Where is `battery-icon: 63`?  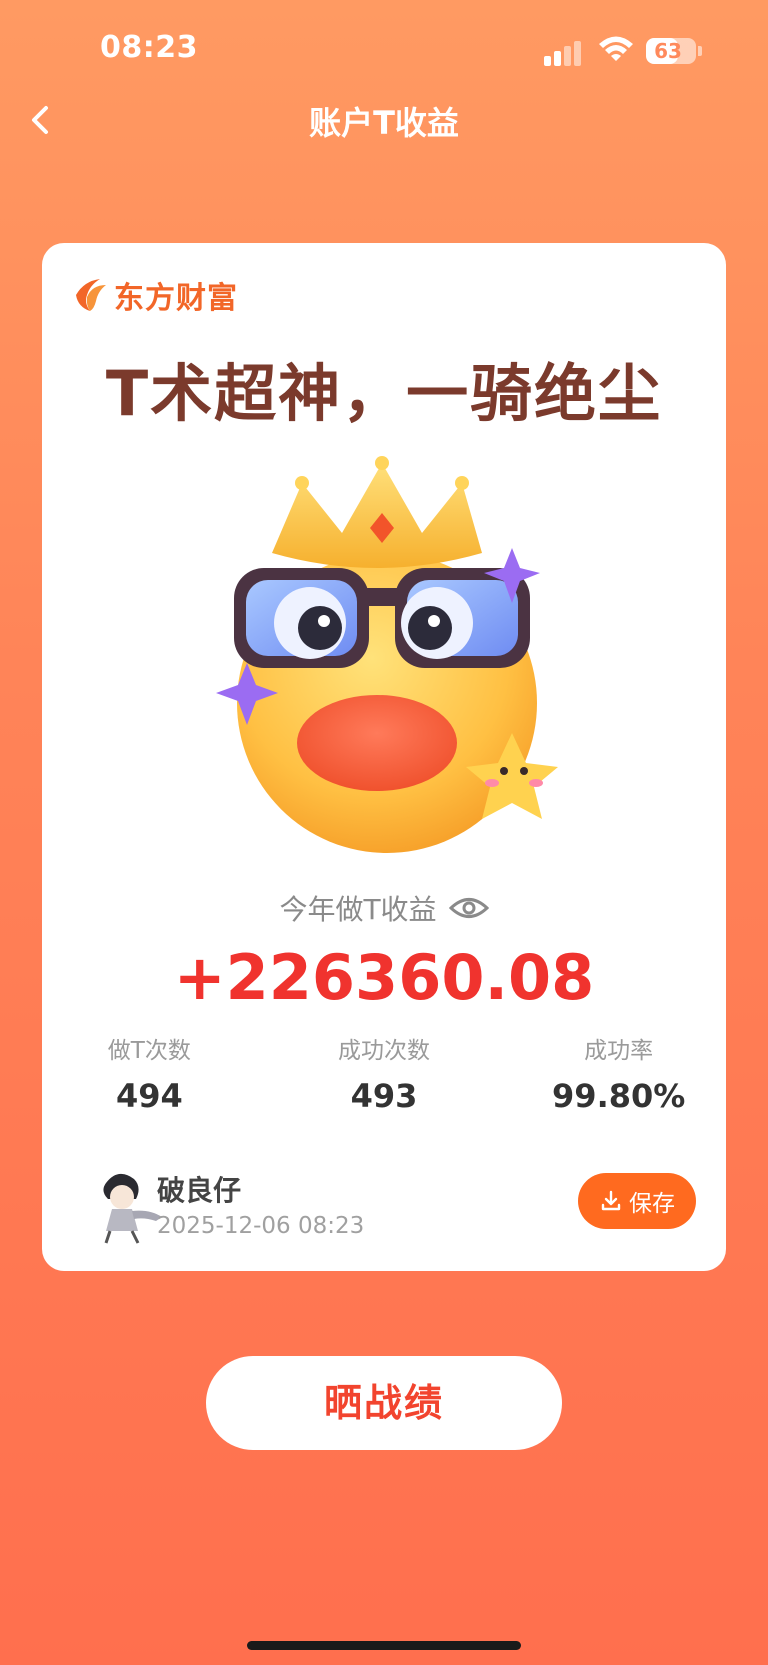
battery-icon: 63 is located at coordinates (671, 51).